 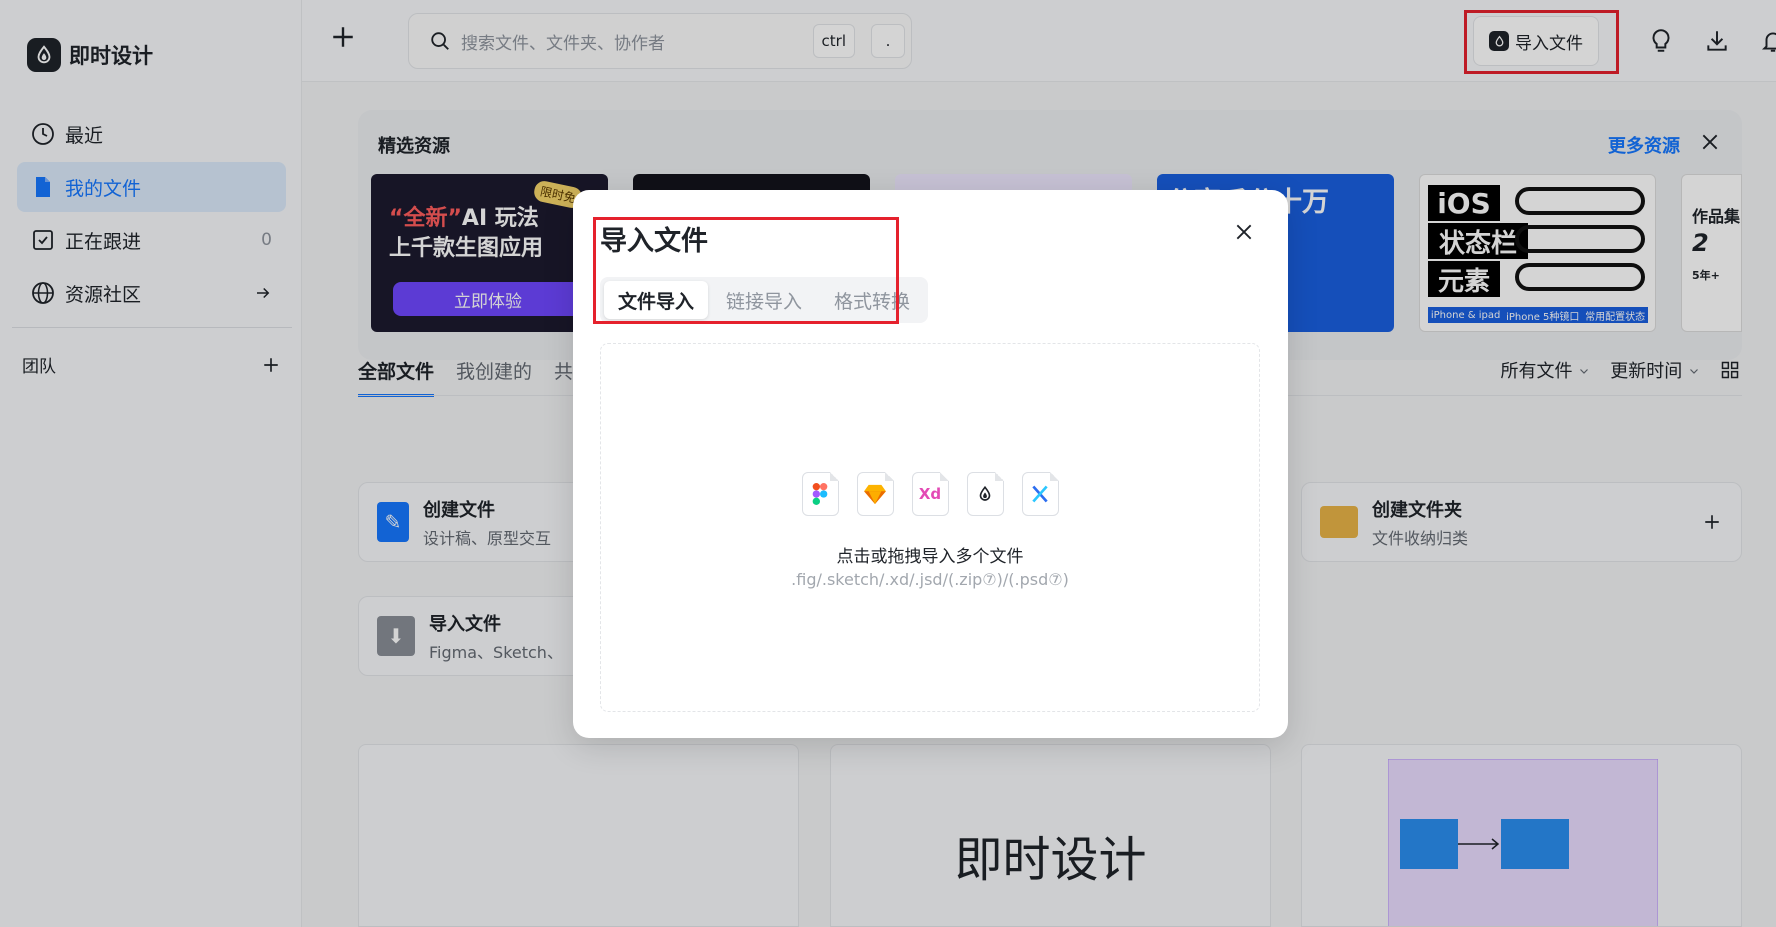 I want to click on xd-icon: Xd, so click(x=930, y=494).